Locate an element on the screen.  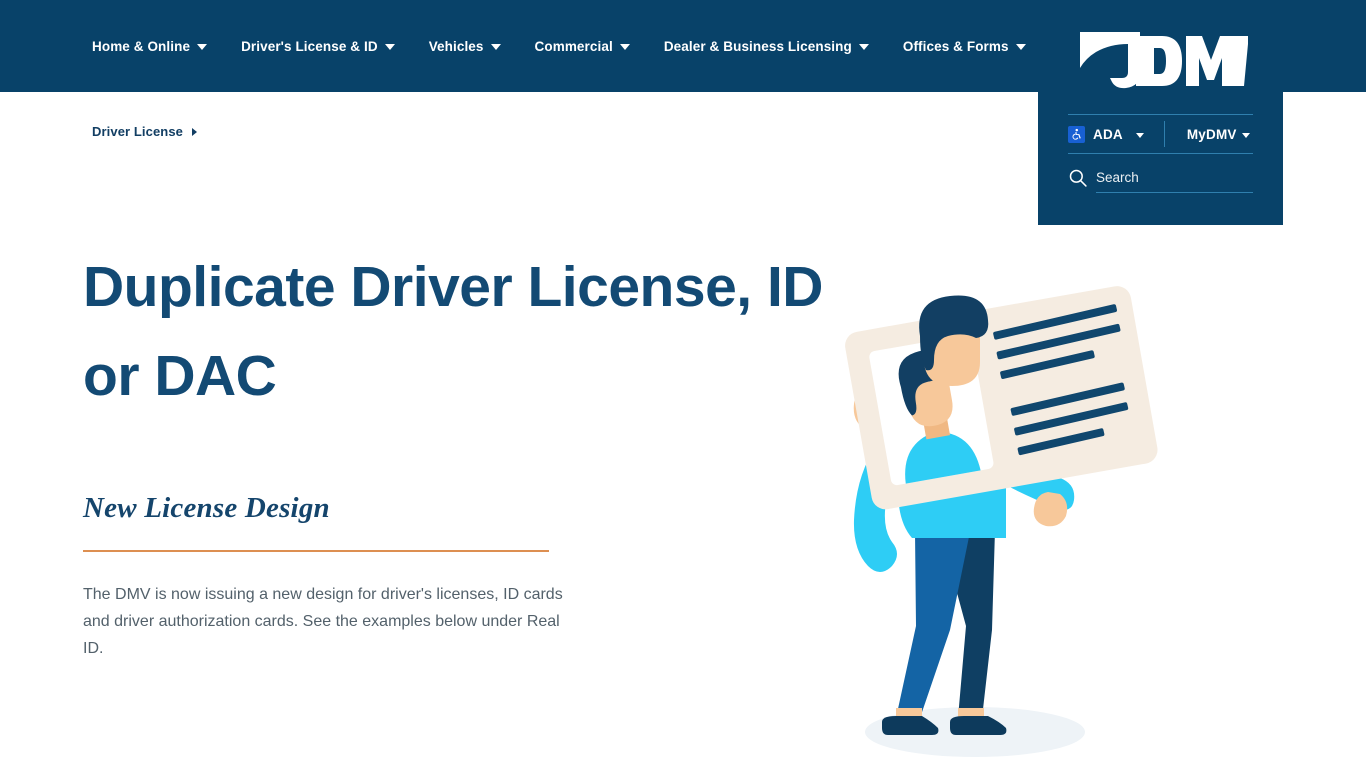
nav-item-dealer-business-licensing: Dealer & Business Licensing is located at coordinates (774, 46).